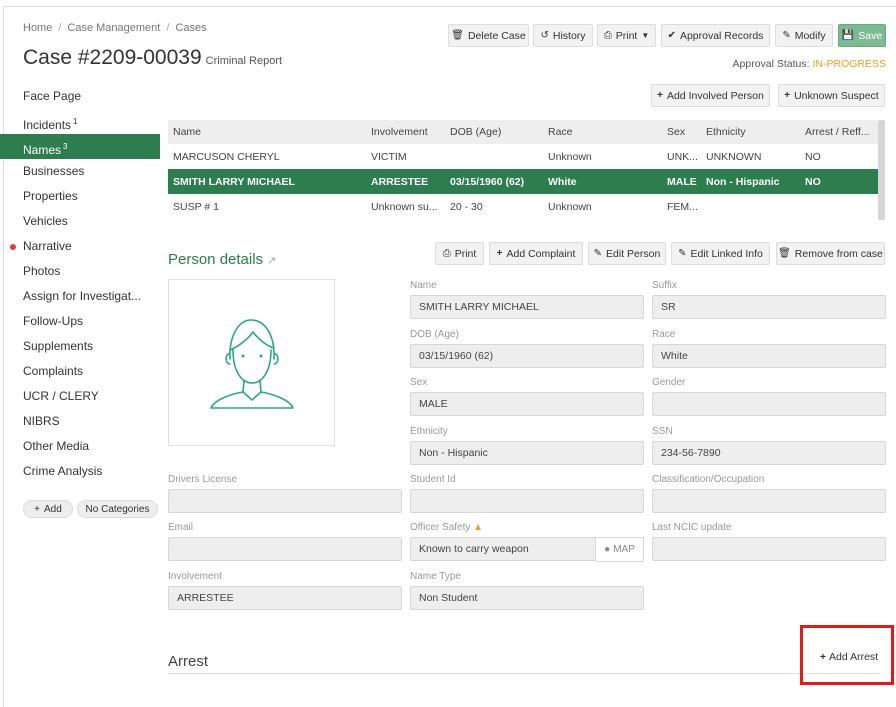  What do you see at coordinates (769, 501) in the screenshot?
I see `classification-field` at bounding box center [769, 501].